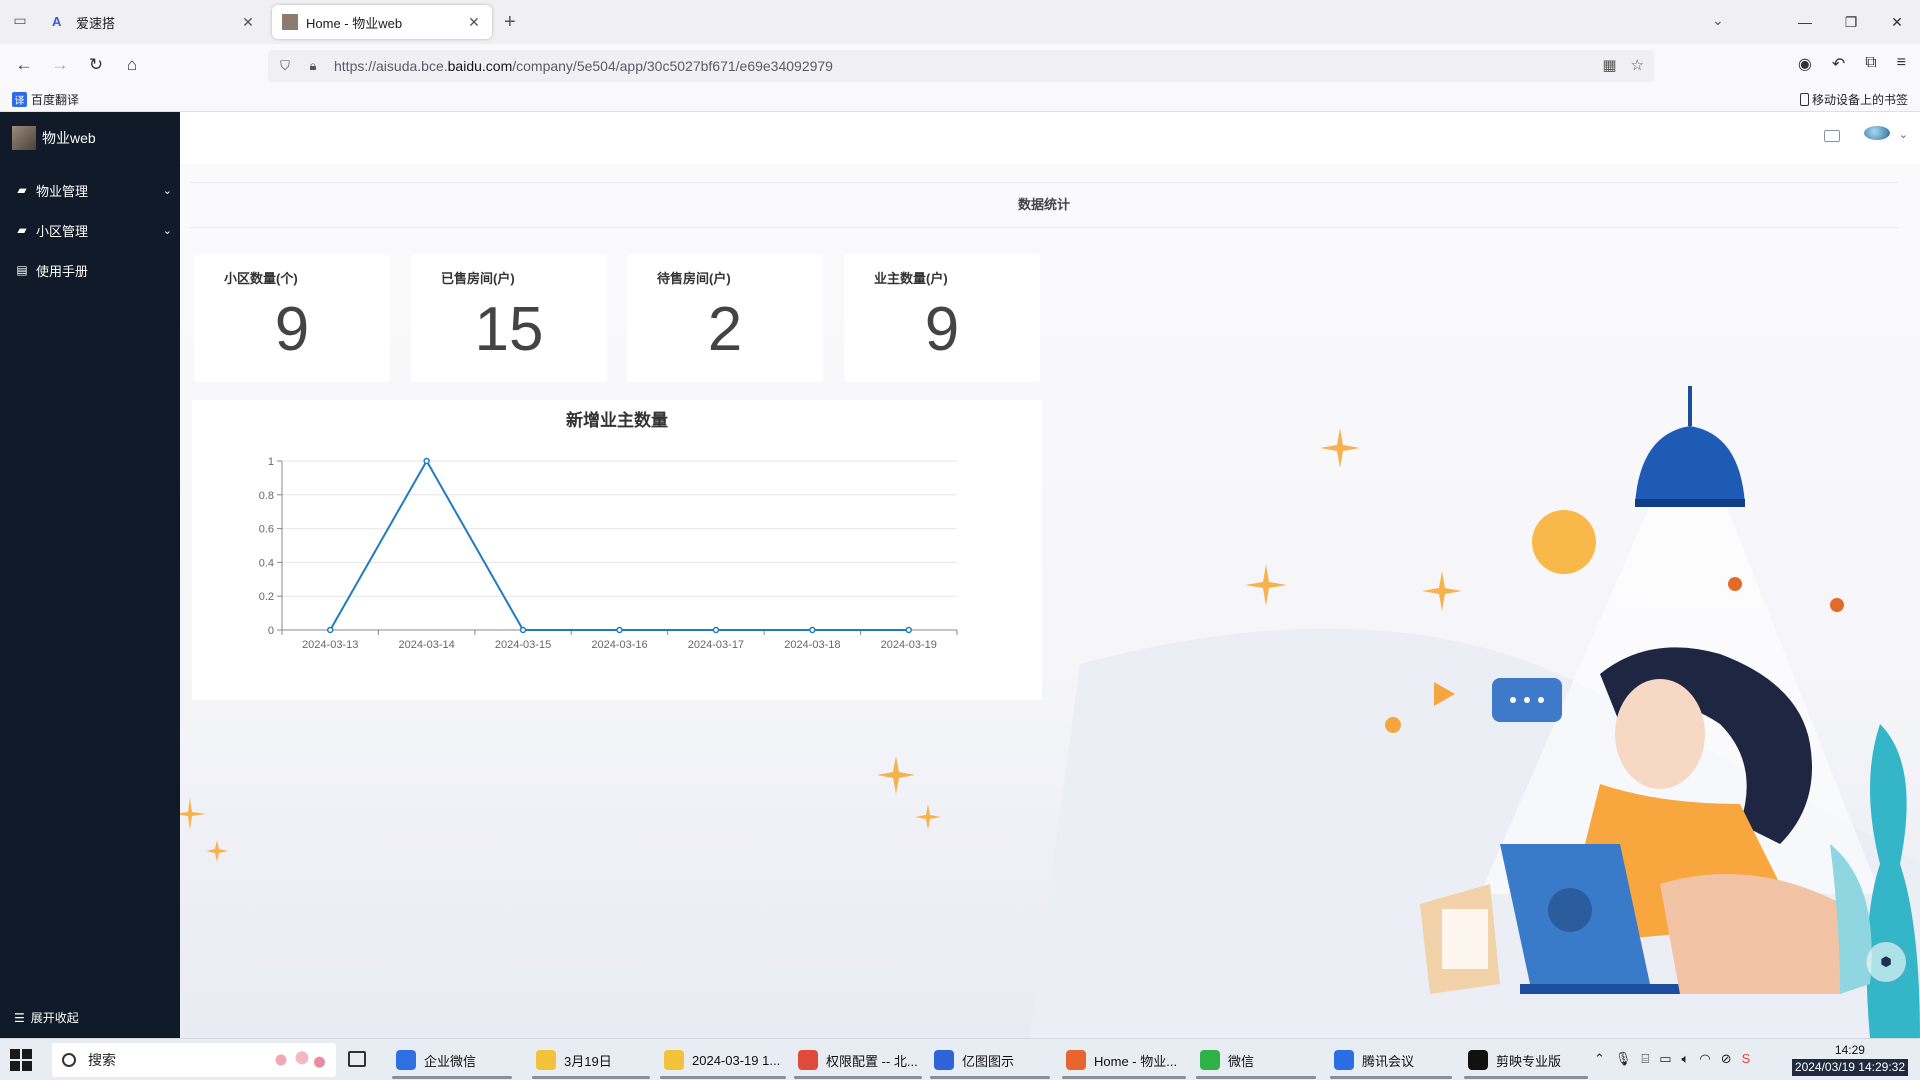 This screenshot has width=1920, height=1080. What do you see at coordinates (452, 1060) in the screenshot?
I see `taskbar-app: 企业微信` at bounding box center [452, 1060].